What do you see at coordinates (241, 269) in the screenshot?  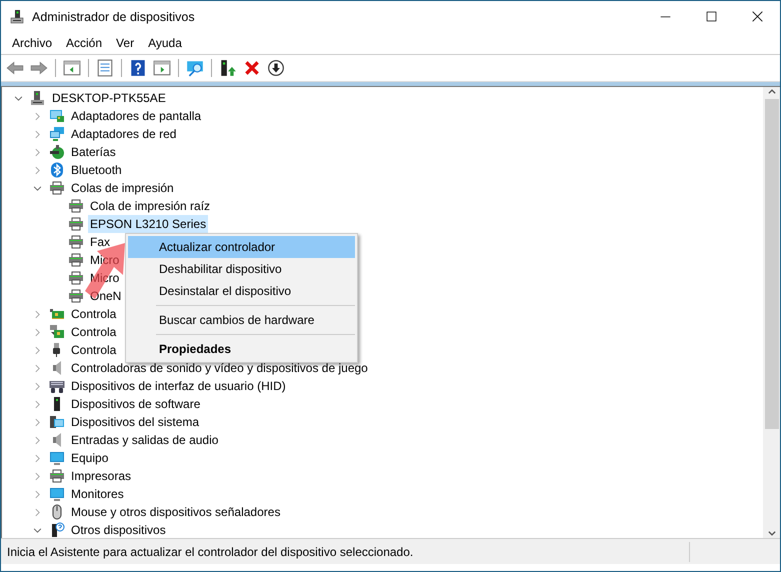 I see `context-menu-item: Deshabilitar dispositivo` at bounding box center [241, 269].